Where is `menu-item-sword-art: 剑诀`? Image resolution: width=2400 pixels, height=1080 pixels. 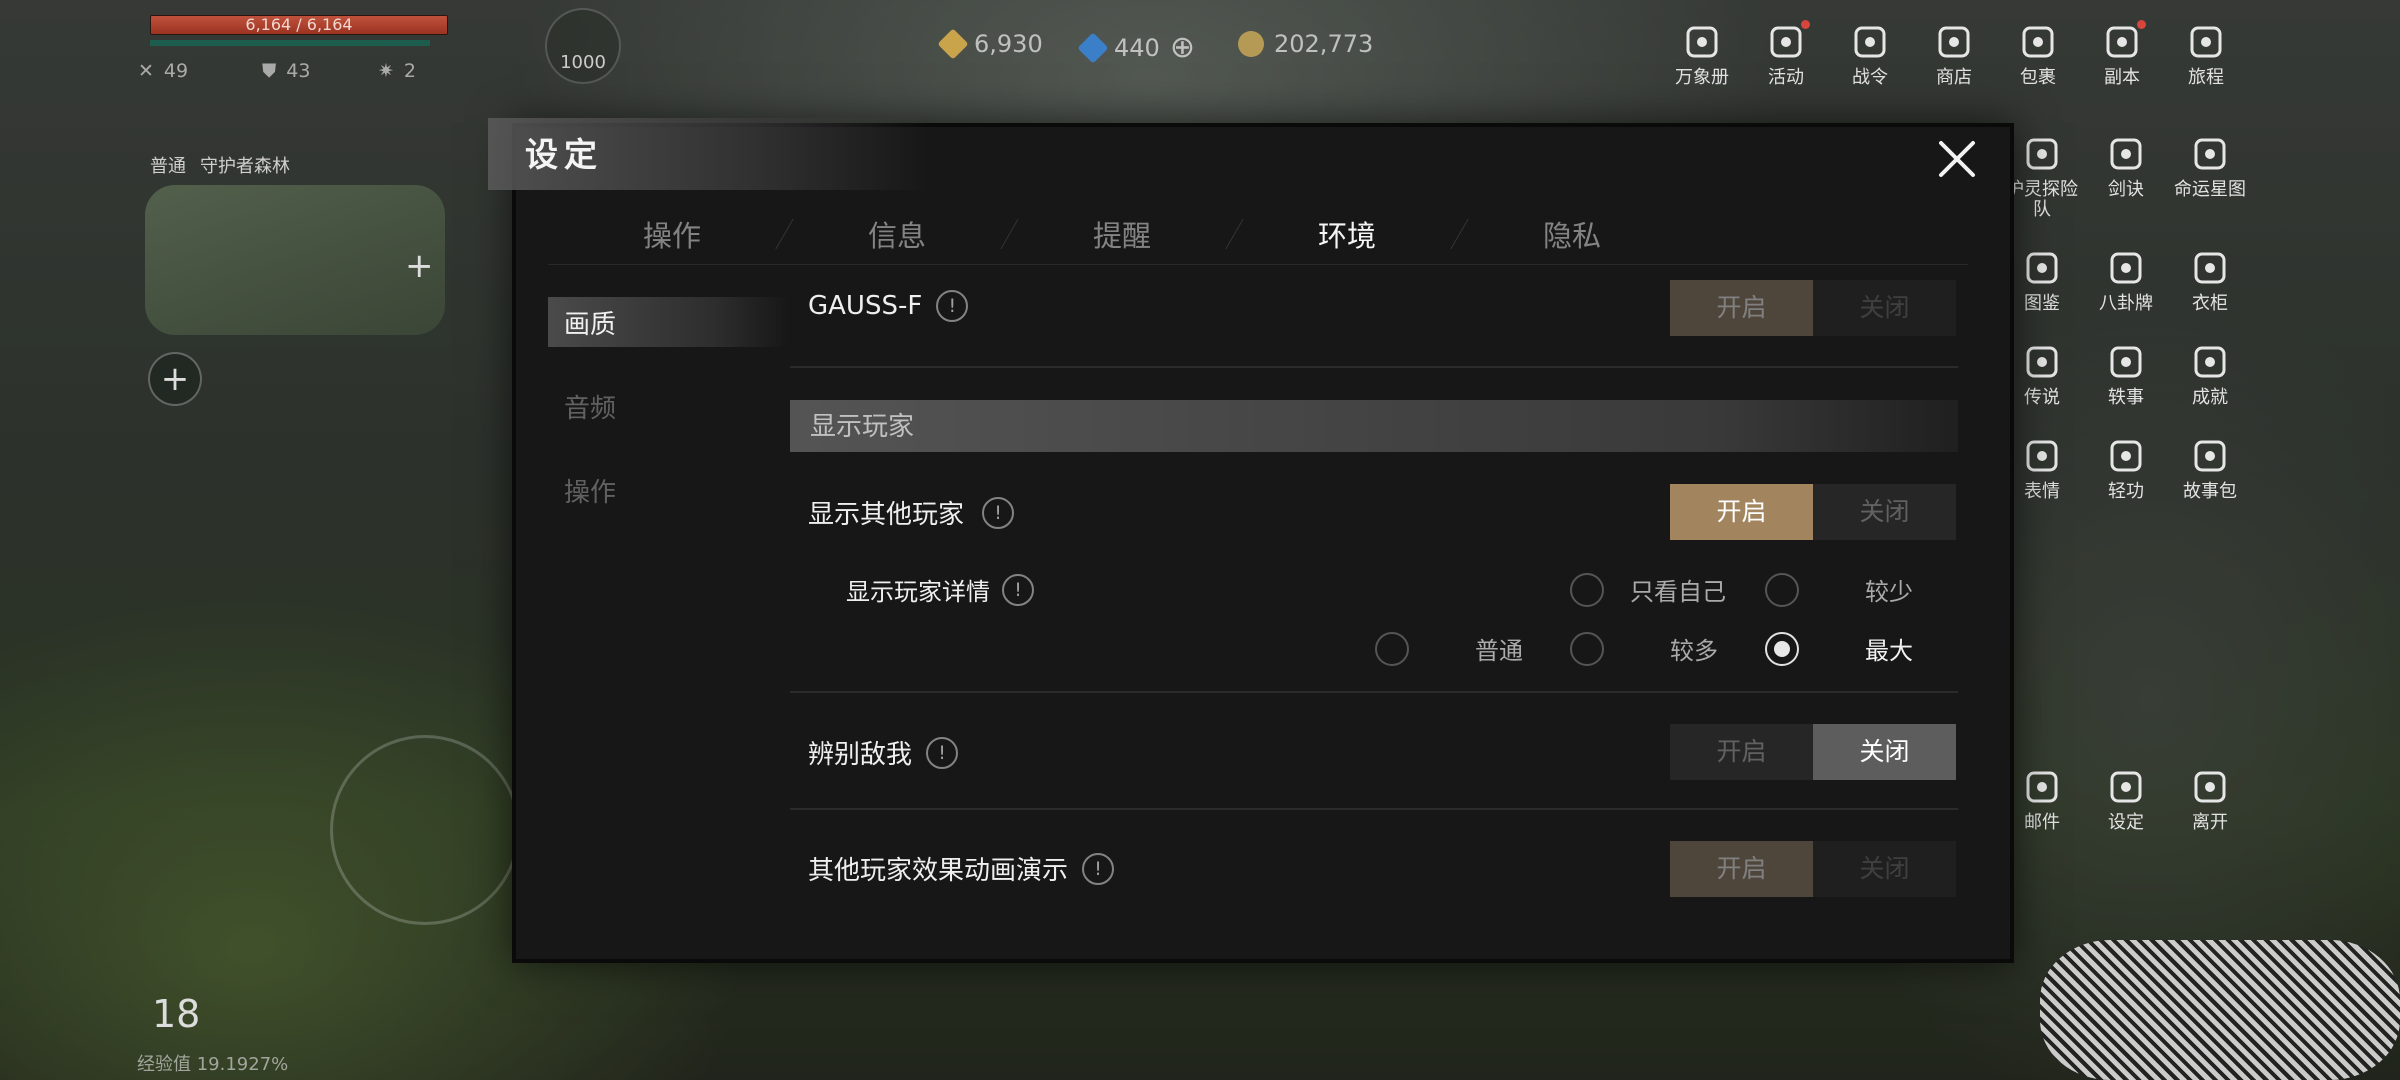
menu-item-sword-art: 剑诀 is located at coordinates (2126, 176).